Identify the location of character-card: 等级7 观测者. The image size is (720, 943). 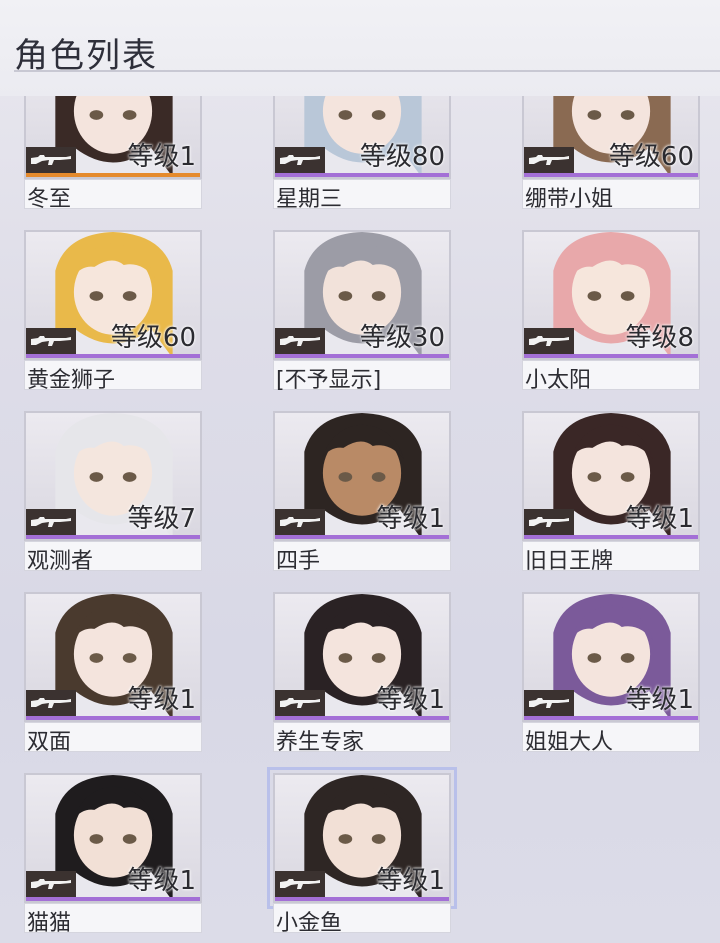
(113, 492).